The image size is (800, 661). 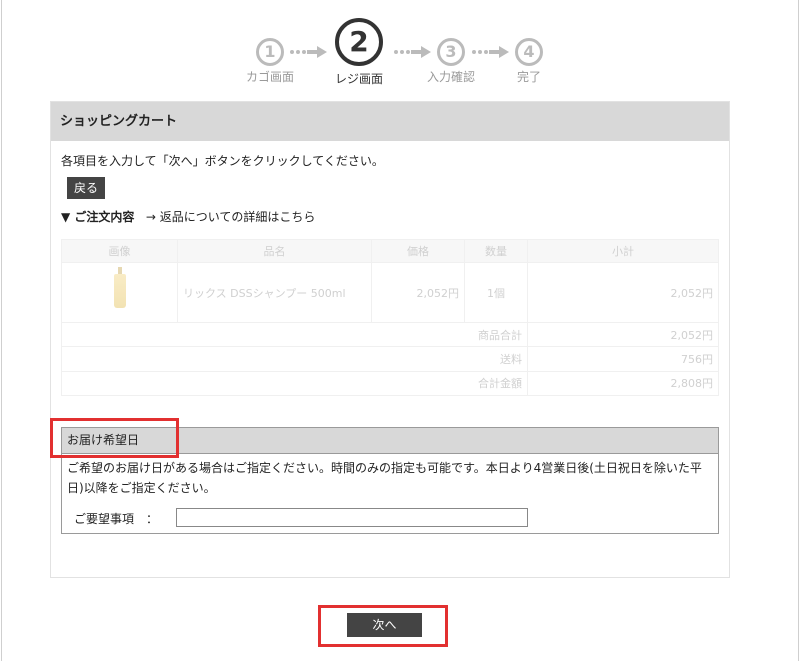 I want to click on order-heading: ▼ ご注文内容, so click(x=98, y=217).